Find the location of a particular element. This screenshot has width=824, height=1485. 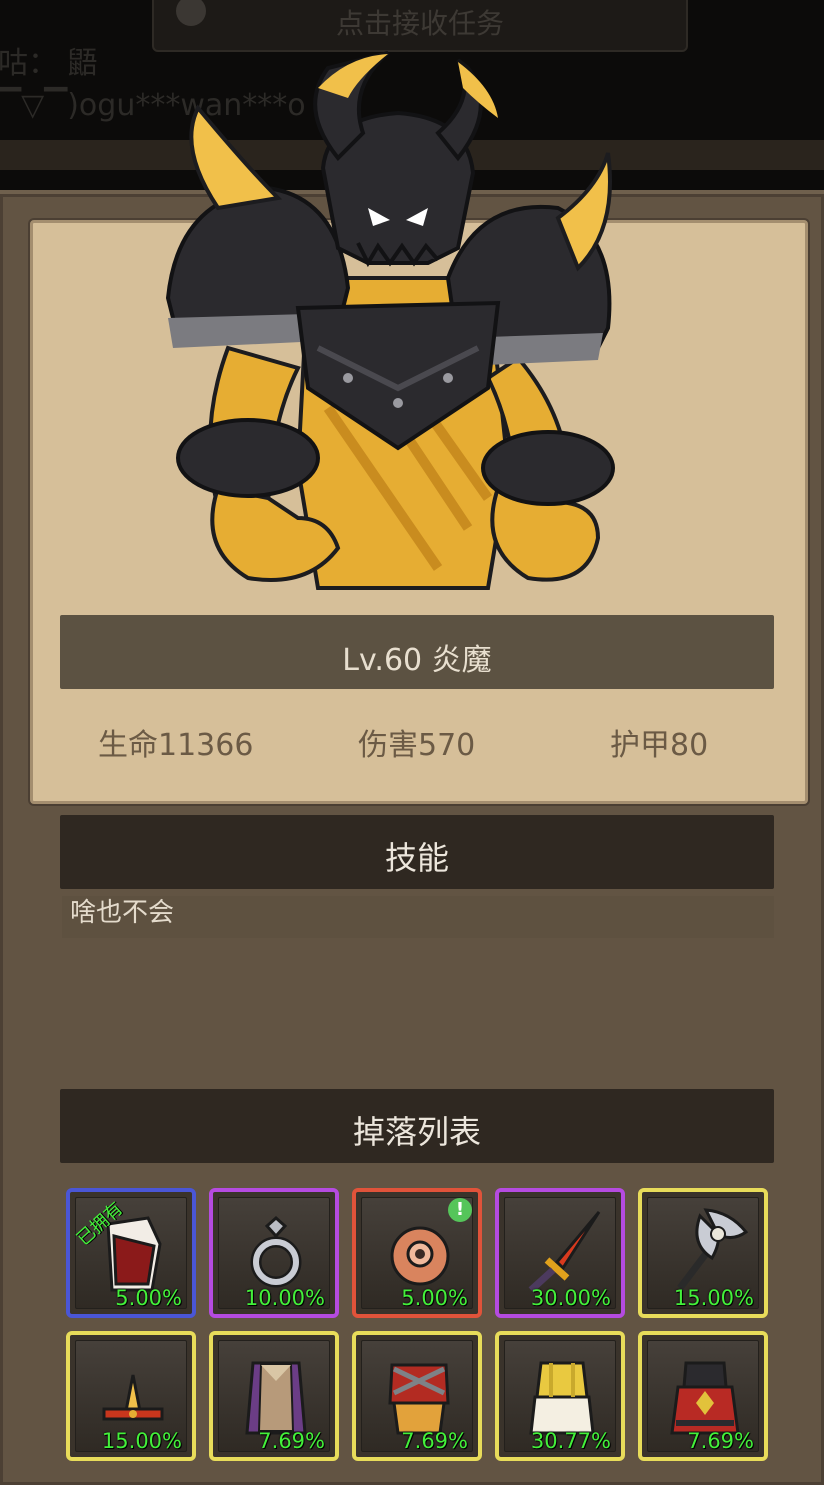

task-button-label: 点击接收任务 is located at coordinates (419, 23).